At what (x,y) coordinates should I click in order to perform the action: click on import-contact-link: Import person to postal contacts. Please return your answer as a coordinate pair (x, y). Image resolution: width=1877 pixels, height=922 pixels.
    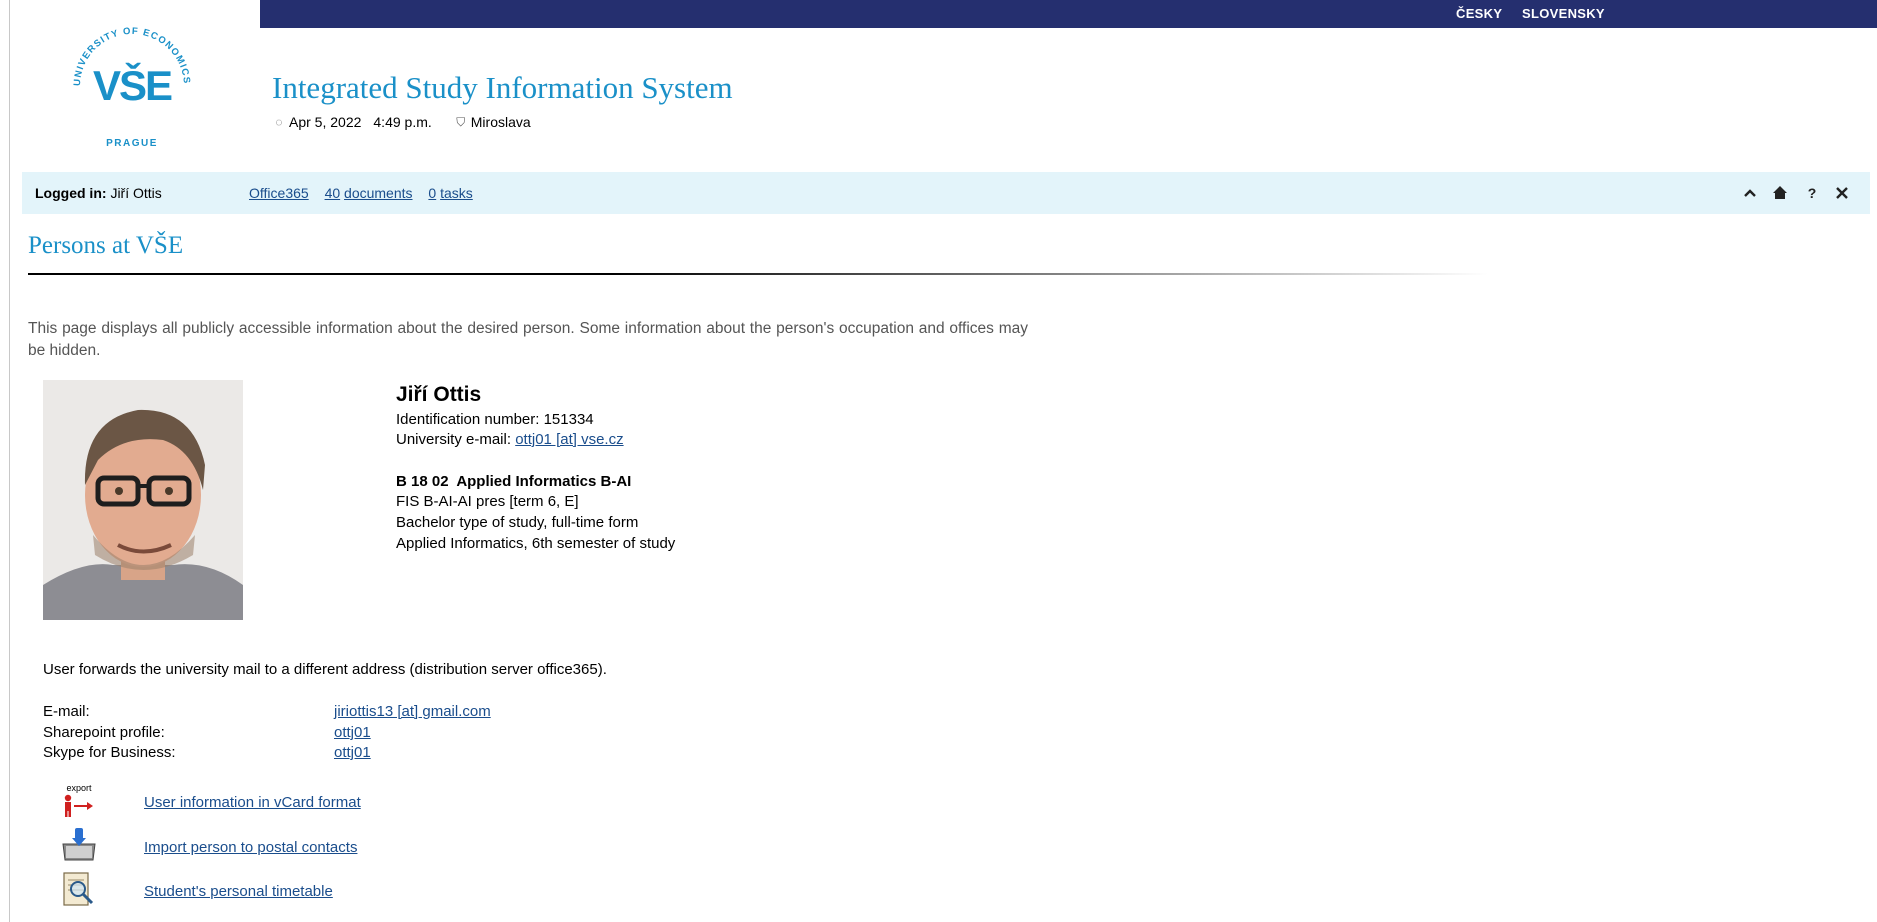
    Looking at the image, I should click on (250, 847).